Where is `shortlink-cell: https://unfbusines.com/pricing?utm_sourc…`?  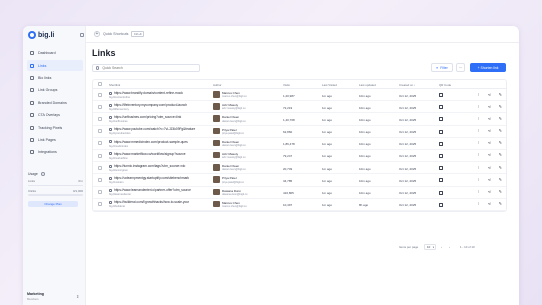 shortlink-cell: https://unfbusines.com/pricing?utm_sourc… is located at coordinates (159, 119).